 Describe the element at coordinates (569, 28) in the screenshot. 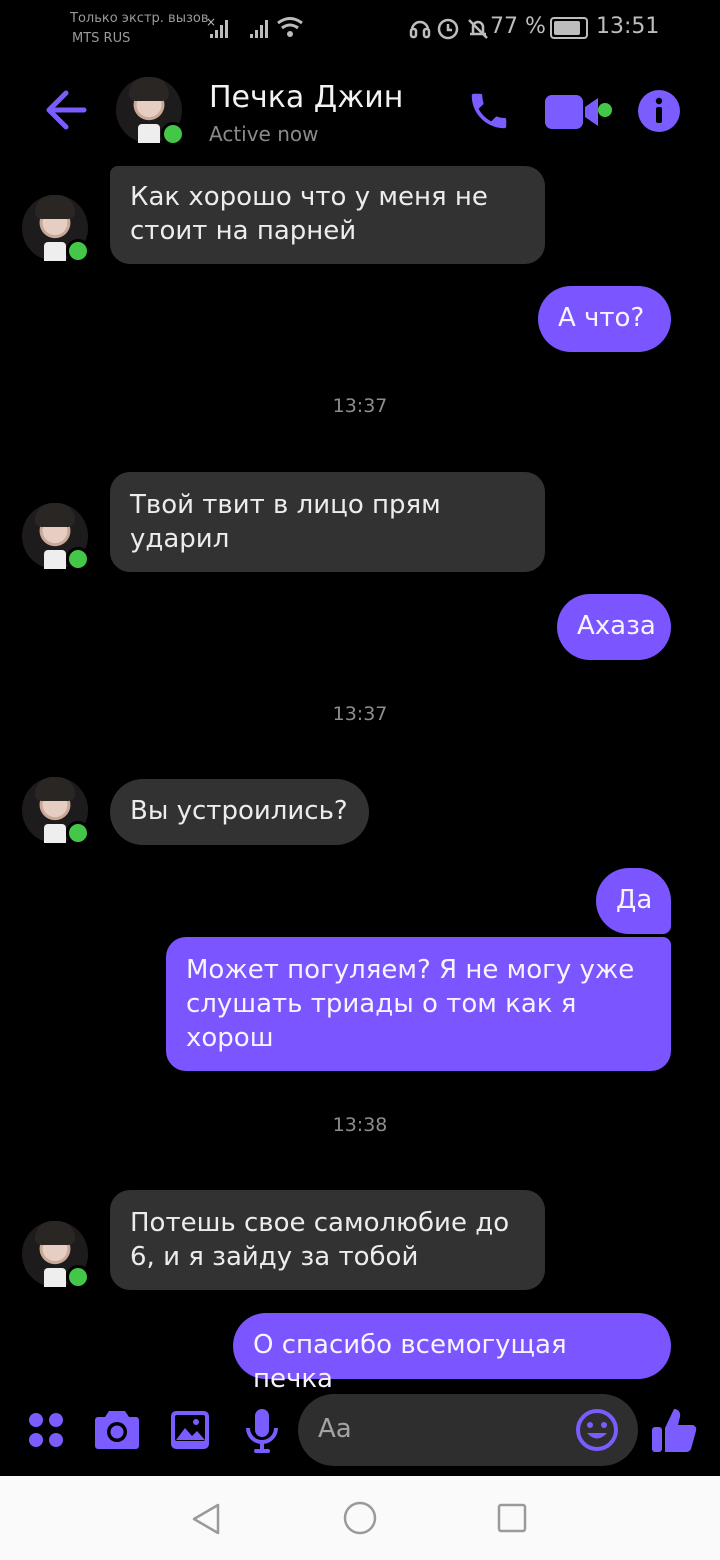

I see `battery-icon` at that location.